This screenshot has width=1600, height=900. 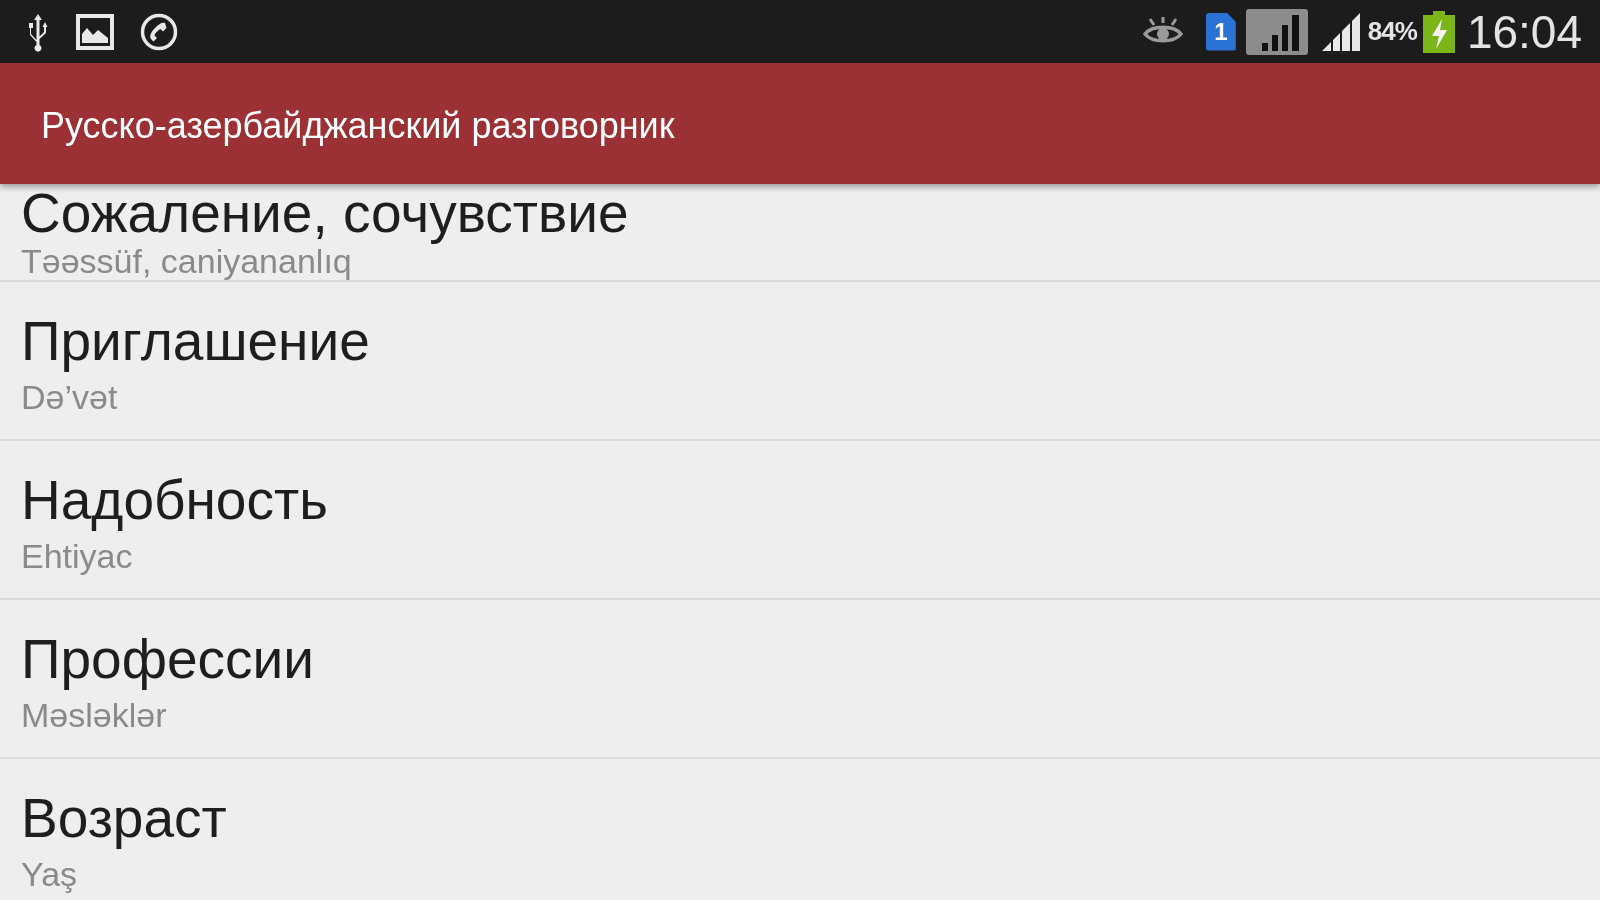 What do you see at coordinates (124, 818) in the screenshot?
I see `item-title: Возраст` at bounding box center [124, 818].